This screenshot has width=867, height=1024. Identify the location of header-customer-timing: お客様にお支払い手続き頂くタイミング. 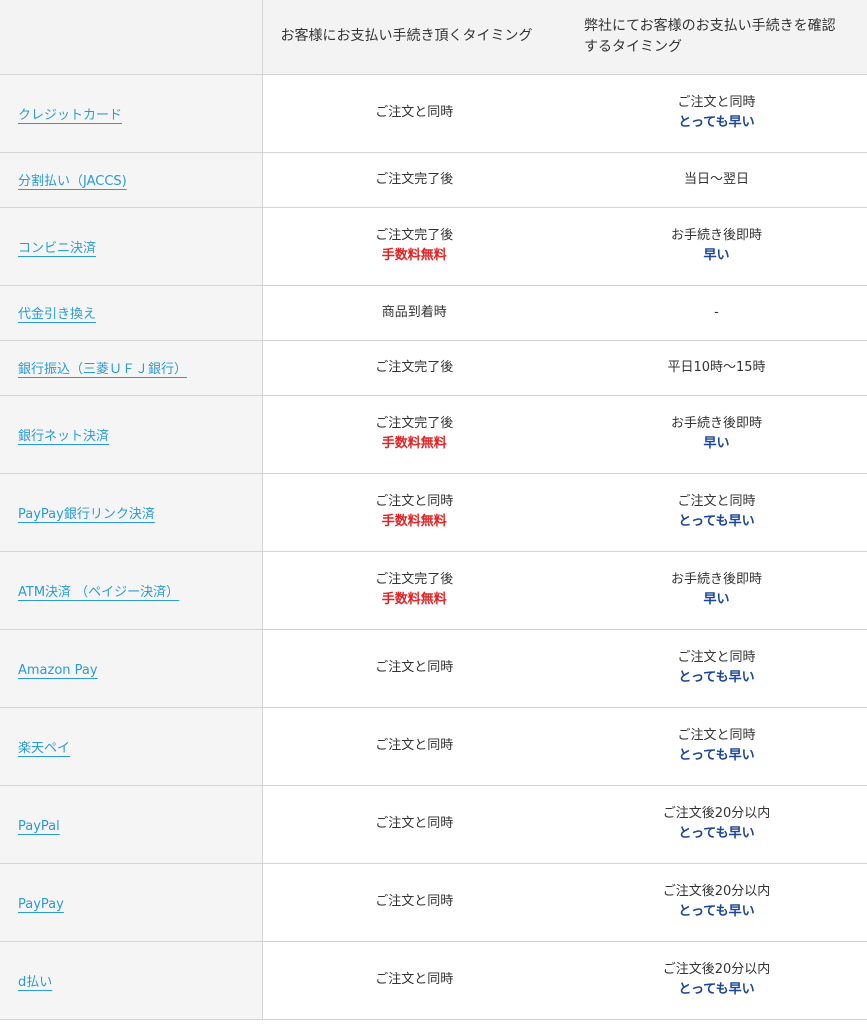
(414, 37).